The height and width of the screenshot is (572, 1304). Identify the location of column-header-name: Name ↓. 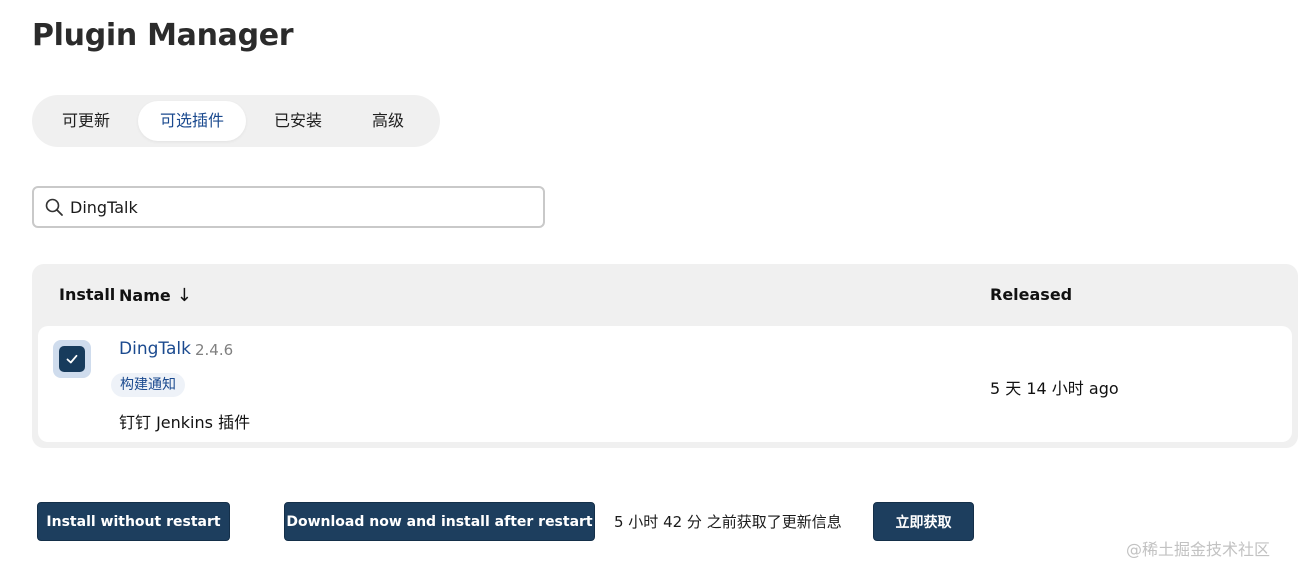
(155, 295).